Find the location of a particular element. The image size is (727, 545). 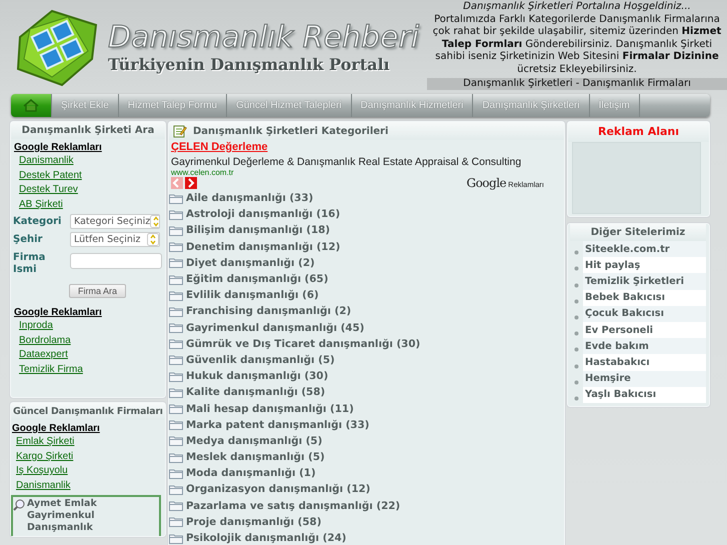

field-label: Firma Ismi is located at coordinates (29, 264).